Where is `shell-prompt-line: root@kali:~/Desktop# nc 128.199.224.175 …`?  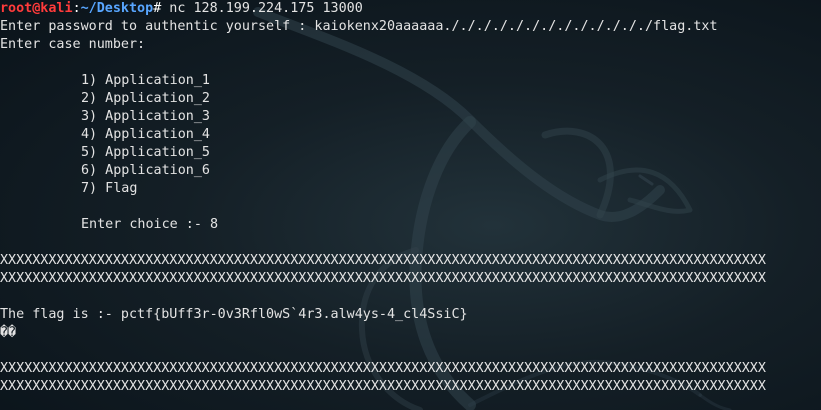
shell-prompt-line: root@kali:~/Desktop# nc 128.199.224.175 … is located at coordinates (181, 9).